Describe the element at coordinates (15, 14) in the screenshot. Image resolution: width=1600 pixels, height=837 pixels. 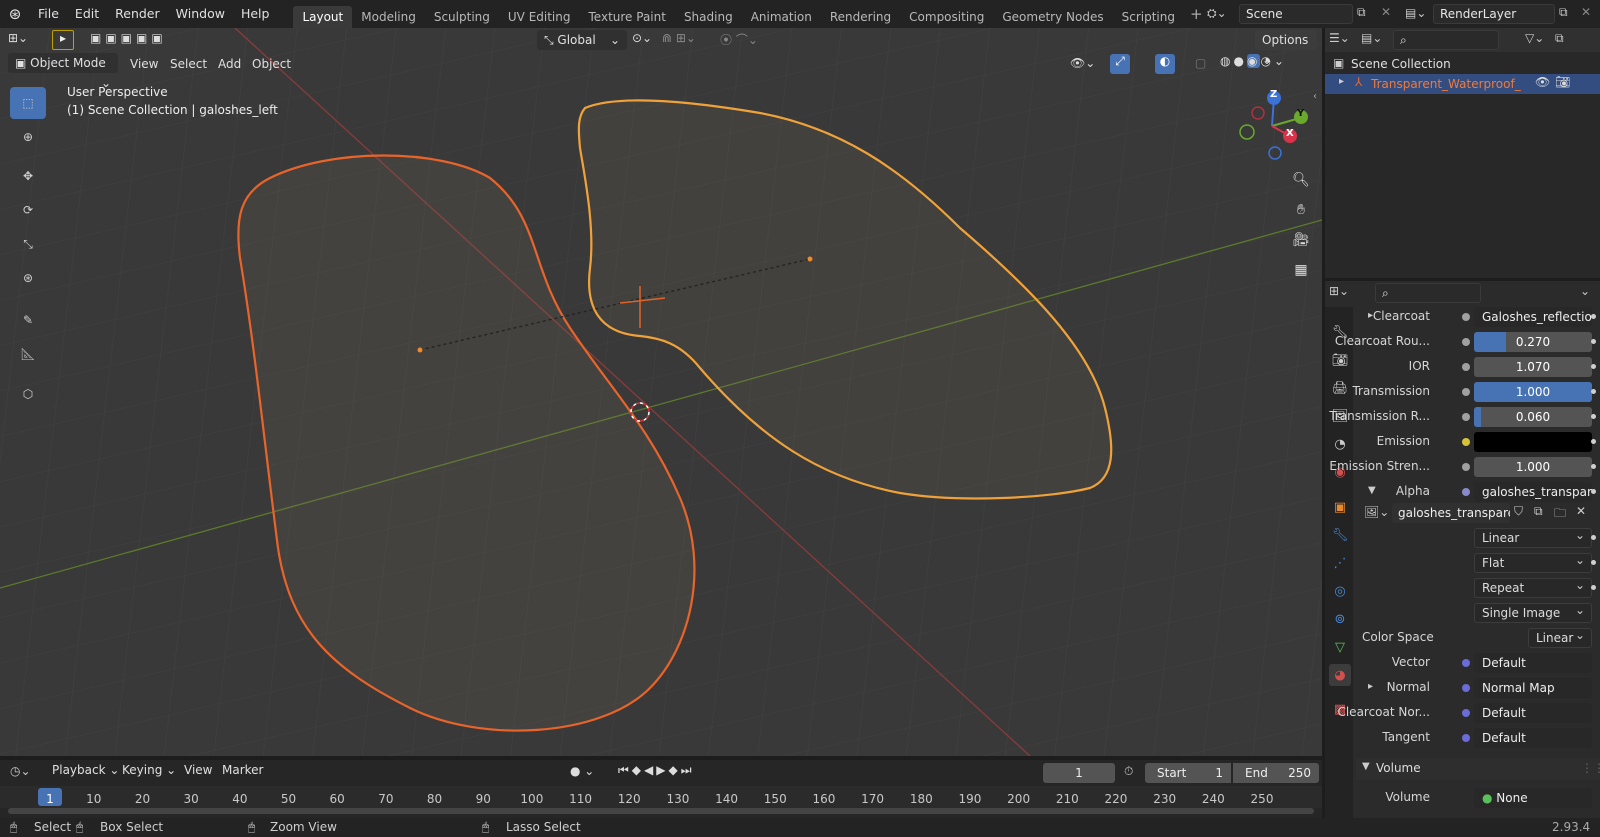
I see `blender-logo-icon: ⊛` at that location.